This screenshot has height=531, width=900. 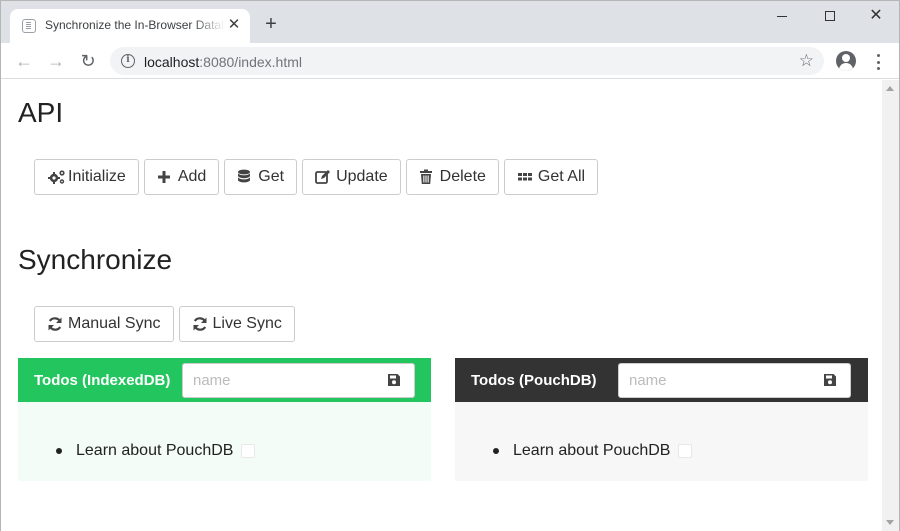 What do you see at coordinates (279, 380) in the screenshot?
I see `indexeddb-name-input` at bounding box center [279, 380].